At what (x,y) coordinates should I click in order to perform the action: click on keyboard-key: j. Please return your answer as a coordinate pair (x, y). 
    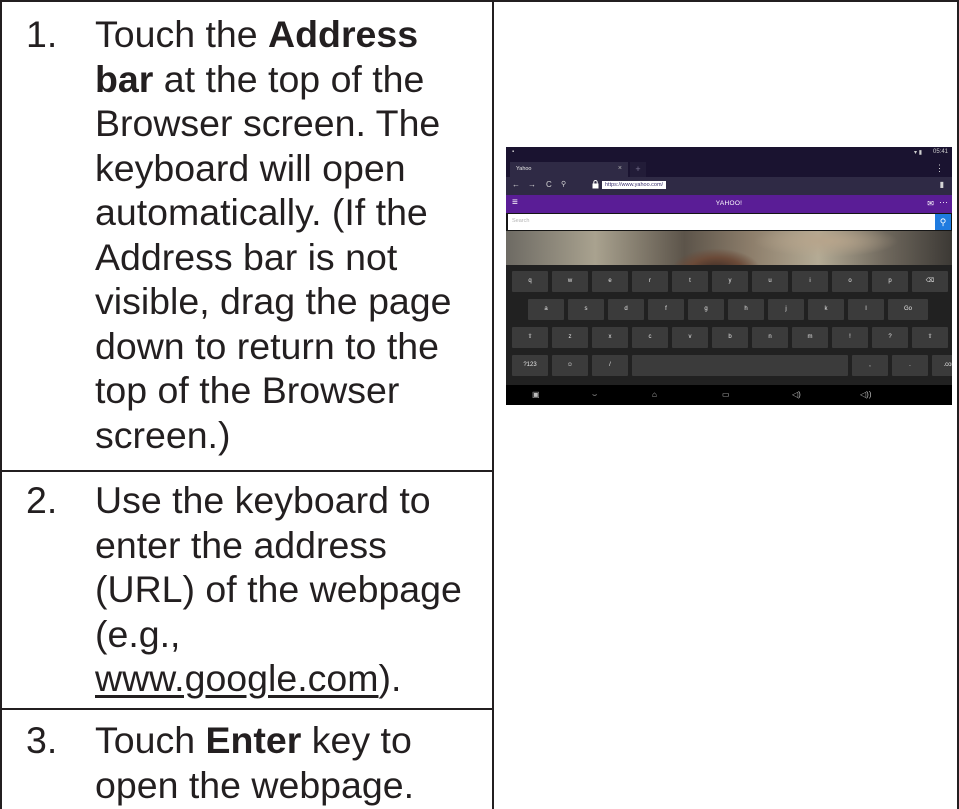
    Looking at the image, I should click on (786, 309).